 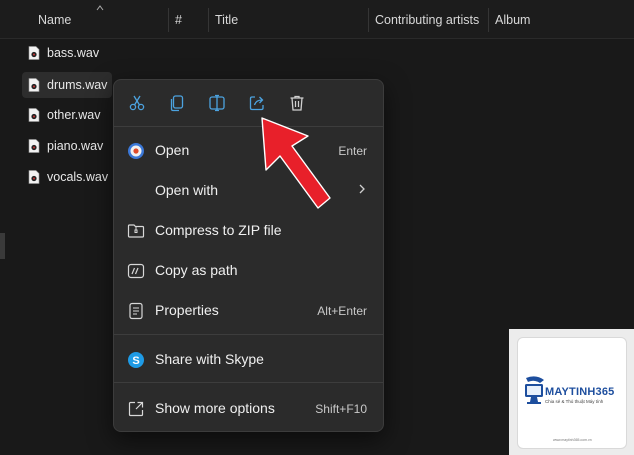 What do you see at coordinates (256, 103) in the screenshot?
I see `share-icon` at bounding box center [256, 103].